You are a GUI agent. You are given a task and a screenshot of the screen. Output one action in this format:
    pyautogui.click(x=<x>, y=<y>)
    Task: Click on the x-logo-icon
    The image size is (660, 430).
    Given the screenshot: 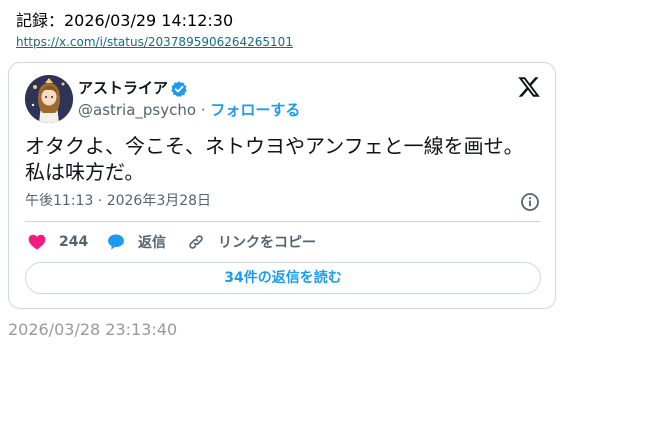 What is the action you would take?
    pyautogui.click(x=529, y=87)
    